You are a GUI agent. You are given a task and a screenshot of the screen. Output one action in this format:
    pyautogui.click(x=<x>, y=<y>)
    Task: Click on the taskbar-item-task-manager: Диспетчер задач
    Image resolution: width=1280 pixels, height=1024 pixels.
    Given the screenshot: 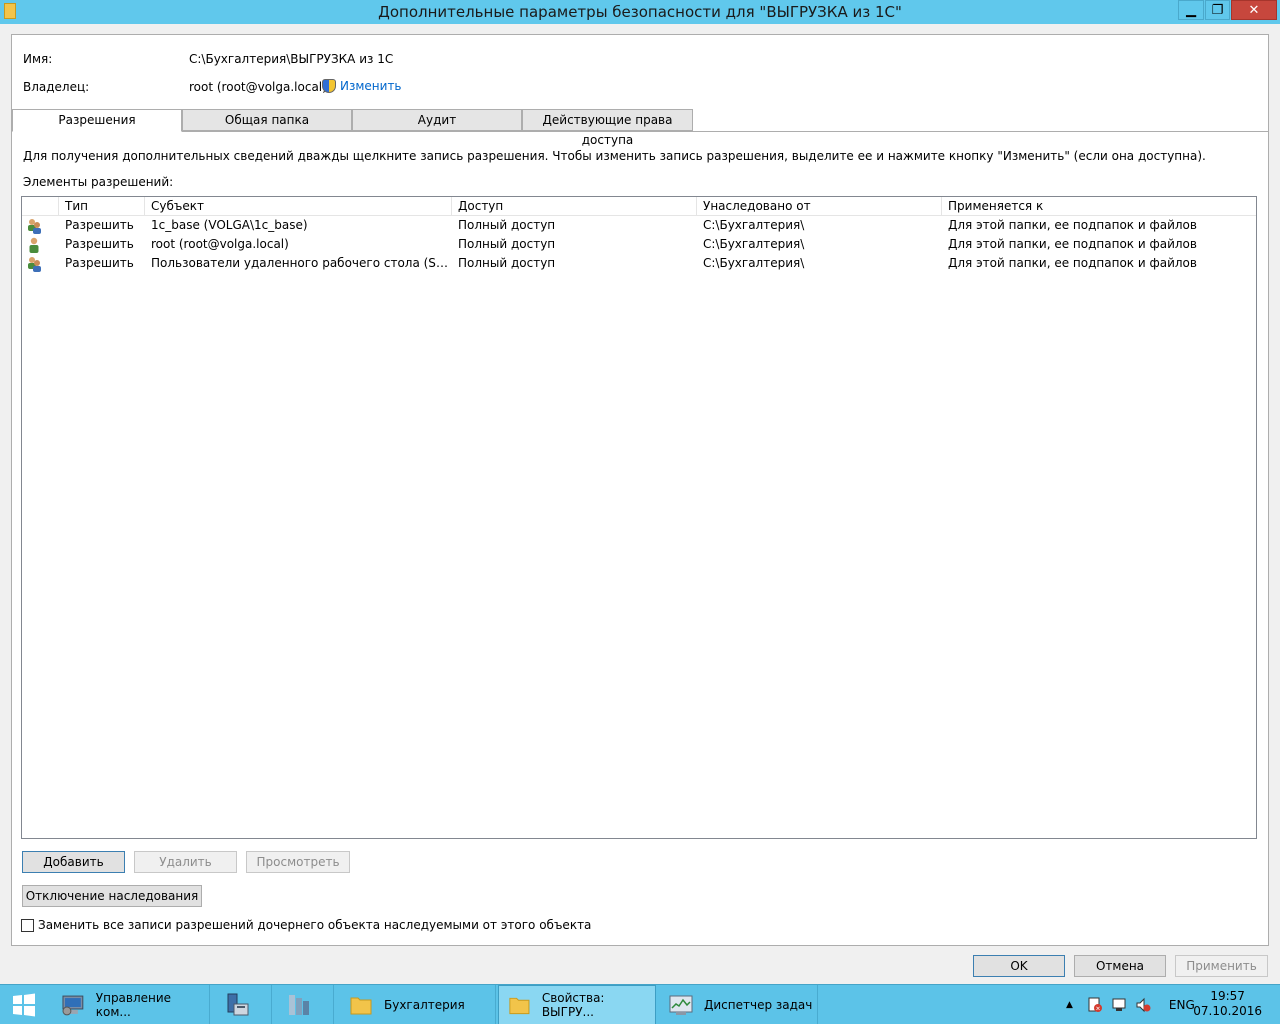 What is the action you would take?
    pyautogui.click(x=739, y=1004)
    